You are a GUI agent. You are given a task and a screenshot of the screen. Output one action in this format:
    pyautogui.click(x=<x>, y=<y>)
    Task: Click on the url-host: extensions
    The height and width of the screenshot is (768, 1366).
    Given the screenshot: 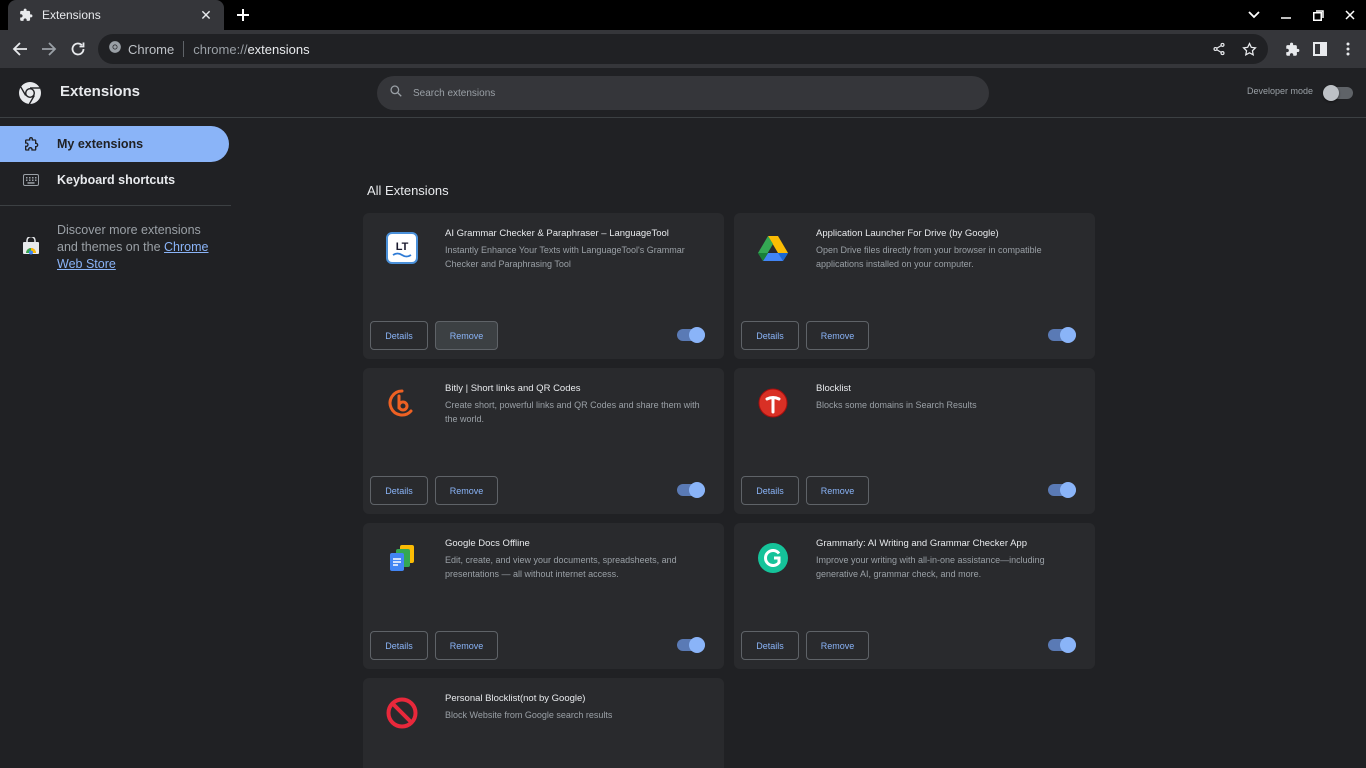 What is the action you would take?
    pyautogui.click(x=278, y=49)
    